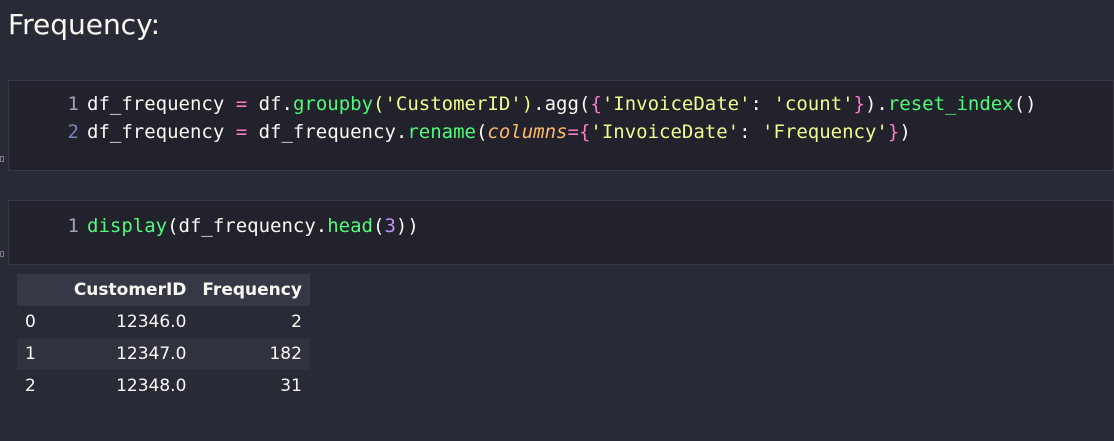  What do you see at coordinates (527, 132) in the screenshot?
I see `token: columns` at bounding box center [527, 132].